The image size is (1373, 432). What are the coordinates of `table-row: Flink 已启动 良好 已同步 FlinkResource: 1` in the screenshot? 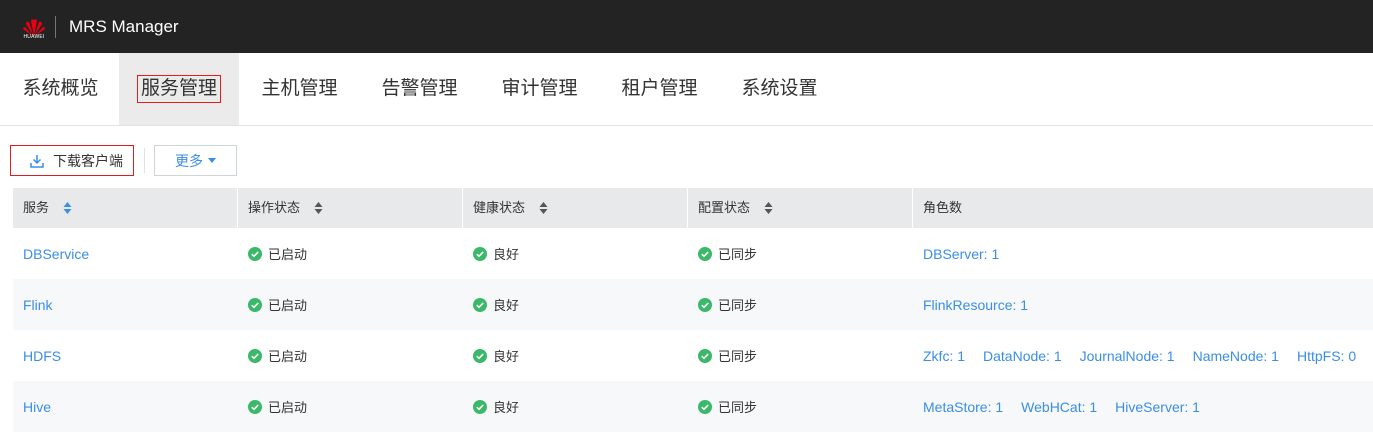 It's located at (693, 304).